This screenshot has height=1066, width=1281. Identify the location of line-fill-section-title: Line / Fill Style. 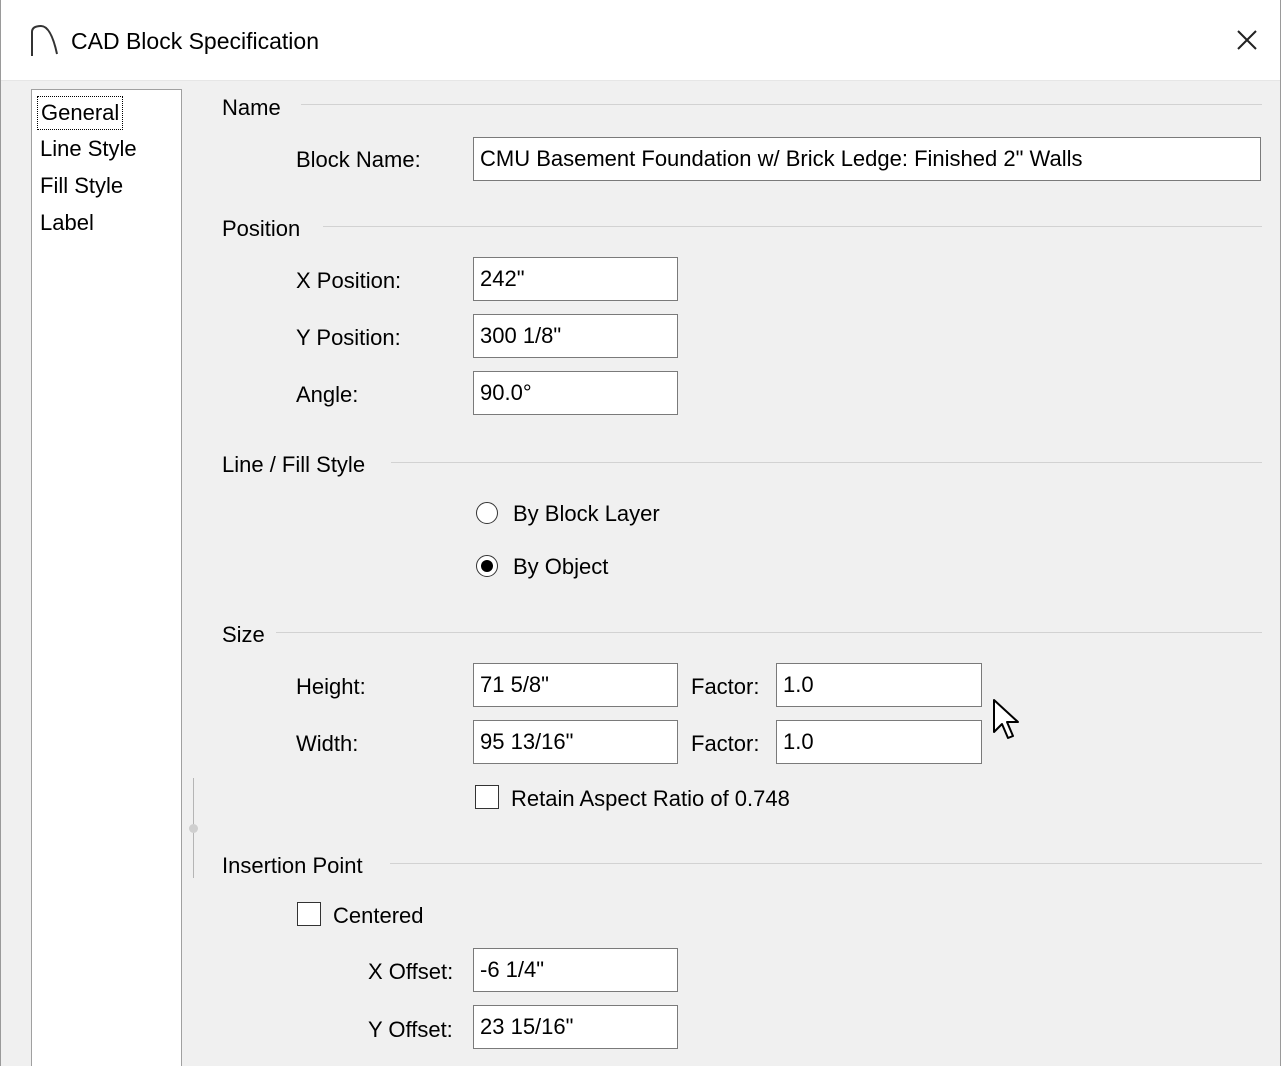
(294, 464).